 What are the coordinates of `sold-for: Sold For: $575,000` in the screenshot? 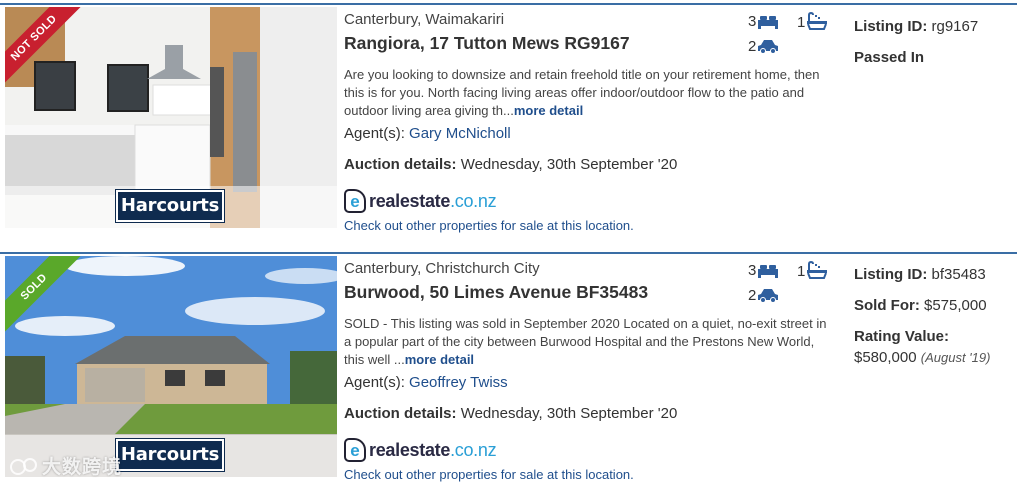 It's located at (920, 305).